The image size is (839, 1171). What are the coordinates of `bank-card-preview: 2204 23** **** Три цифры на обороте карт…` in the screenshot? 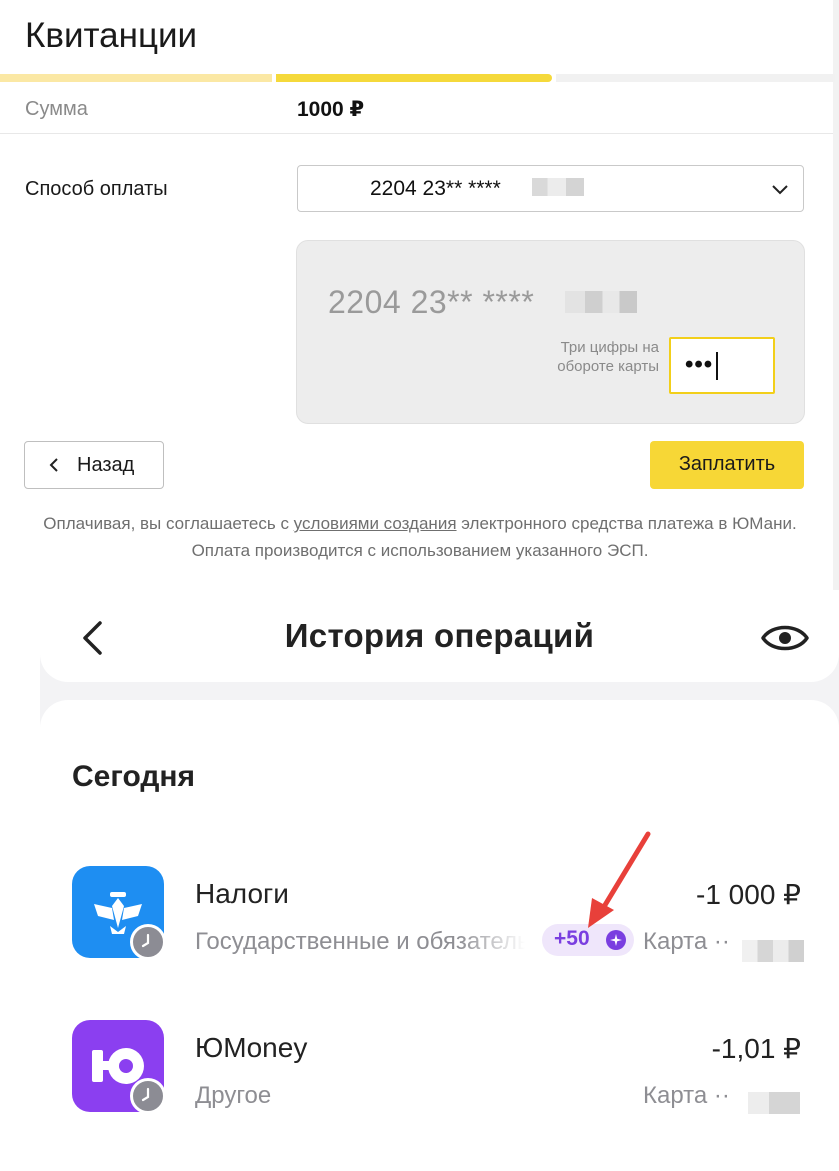 It's located at (550, 332).